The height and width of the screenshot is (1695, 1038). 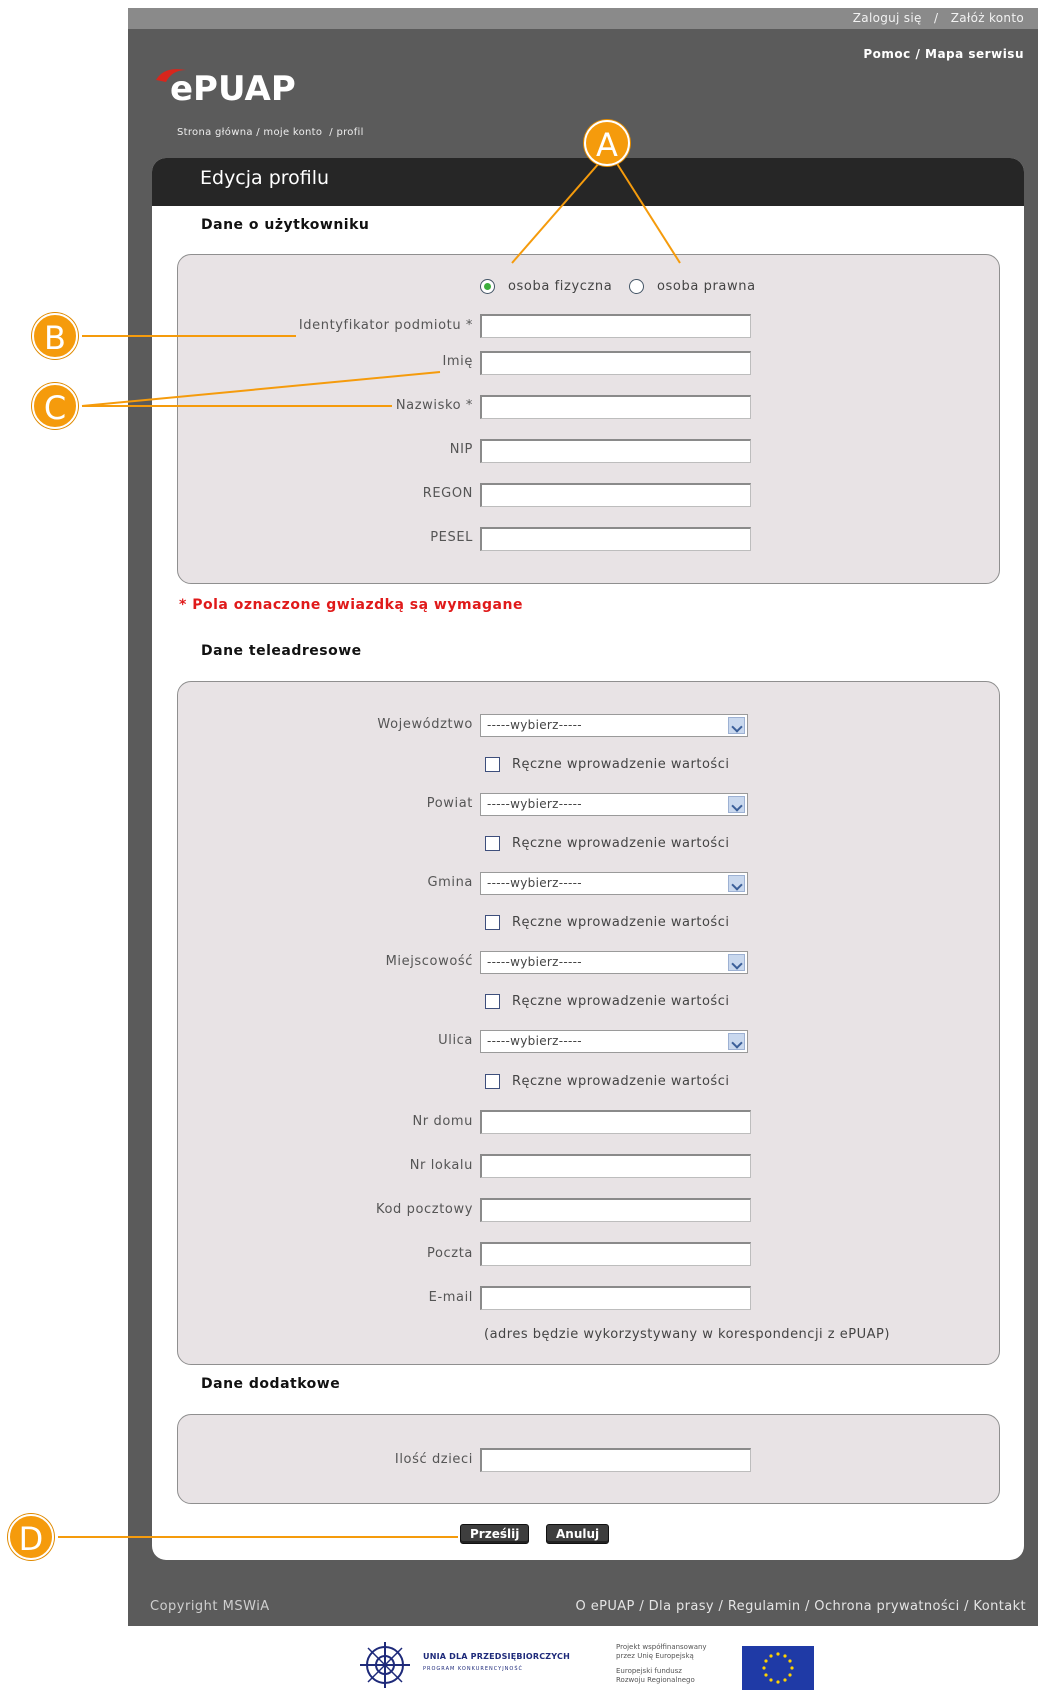 I want to click on panel-header: Edycja profilu, so click(x=588, y=182).